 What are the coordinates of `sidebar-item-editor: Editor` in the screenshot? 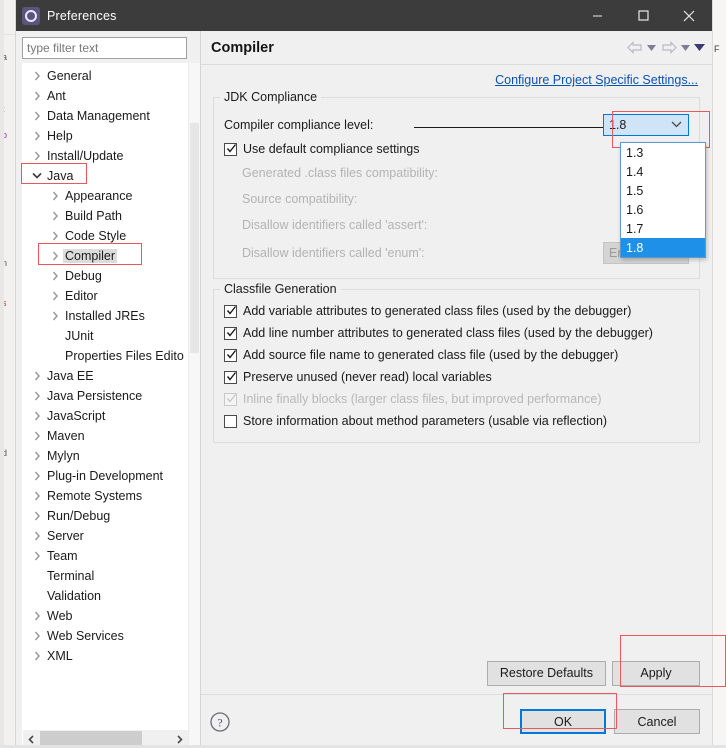 It's located at (105, 296).